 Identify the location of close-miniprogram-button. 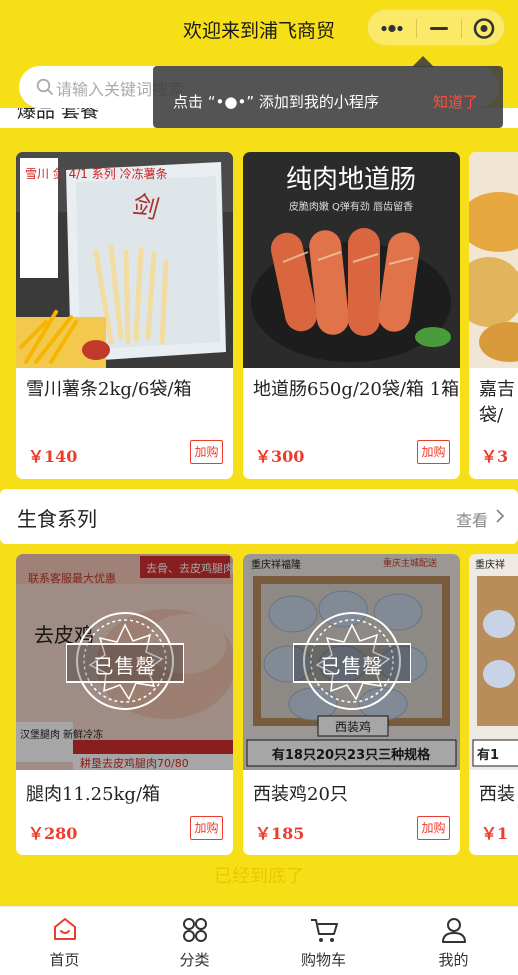
(485, 28).